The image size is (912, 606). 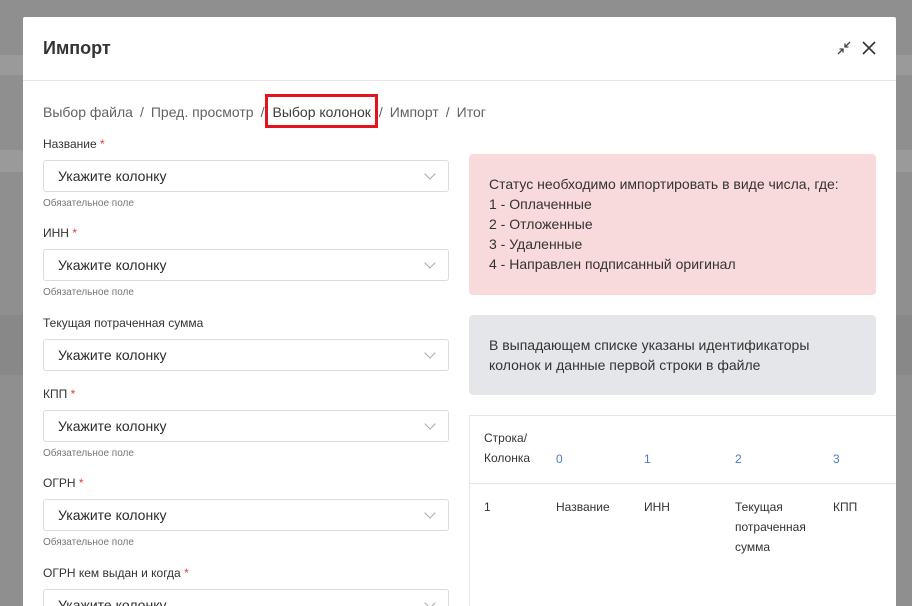 I want to click on alert-line: 3 - Удаленные, so click(x=536, y=244).